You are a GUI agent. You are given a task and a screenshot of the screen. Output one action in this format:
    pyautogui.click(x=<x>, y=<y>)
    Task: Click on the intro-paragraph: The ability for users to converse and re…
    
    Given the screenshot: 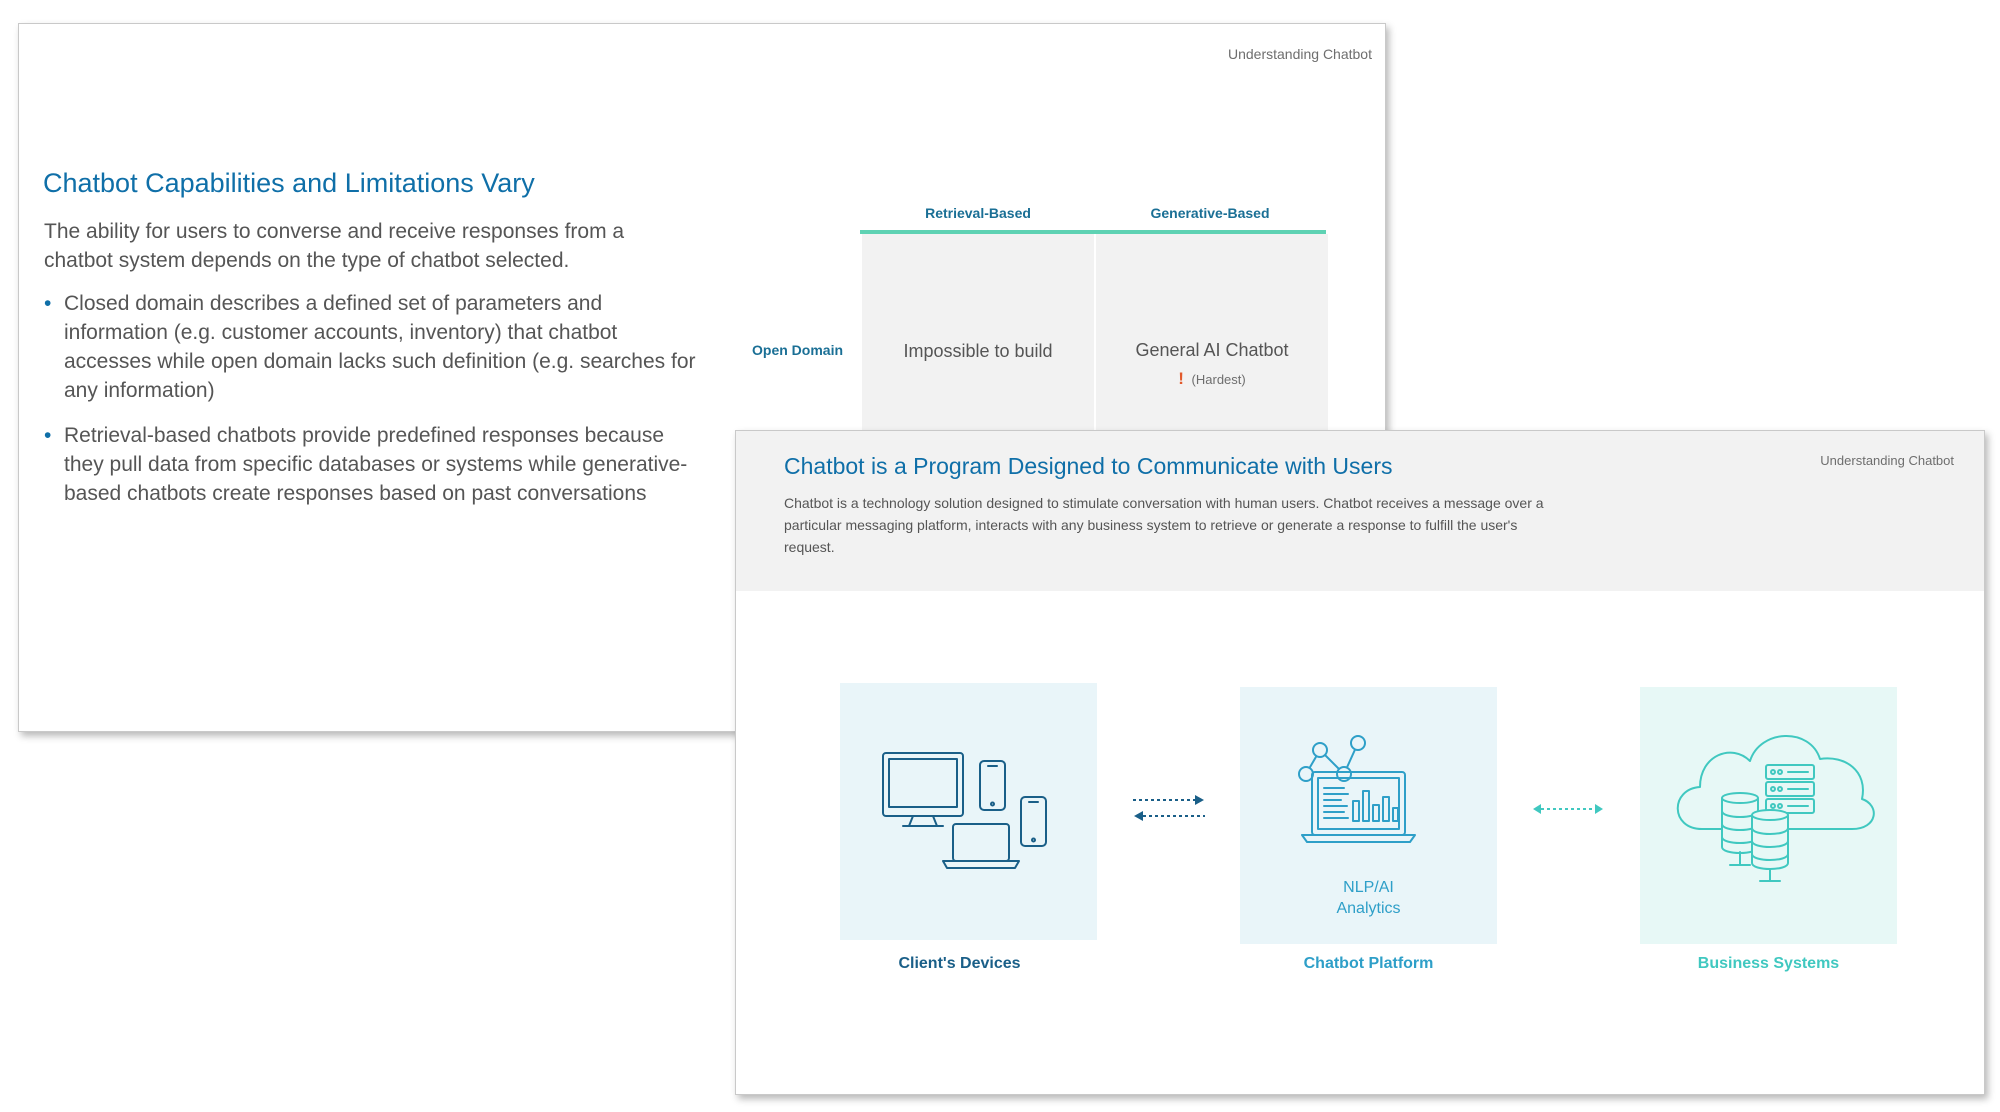 What is the action you would take?
    pyautogui.click(x=334, y=246)
    